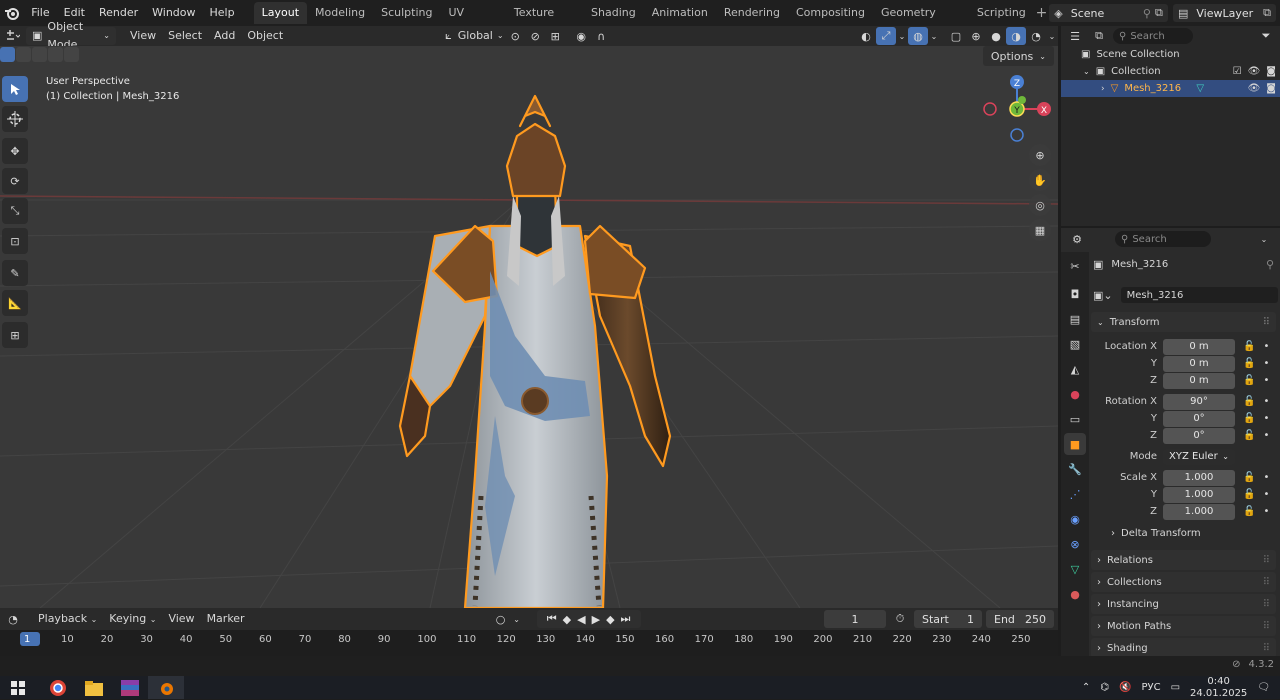 This screenshot has width=1280, height=700. I want to click on xray-icon: ▢, so click(956, 36).